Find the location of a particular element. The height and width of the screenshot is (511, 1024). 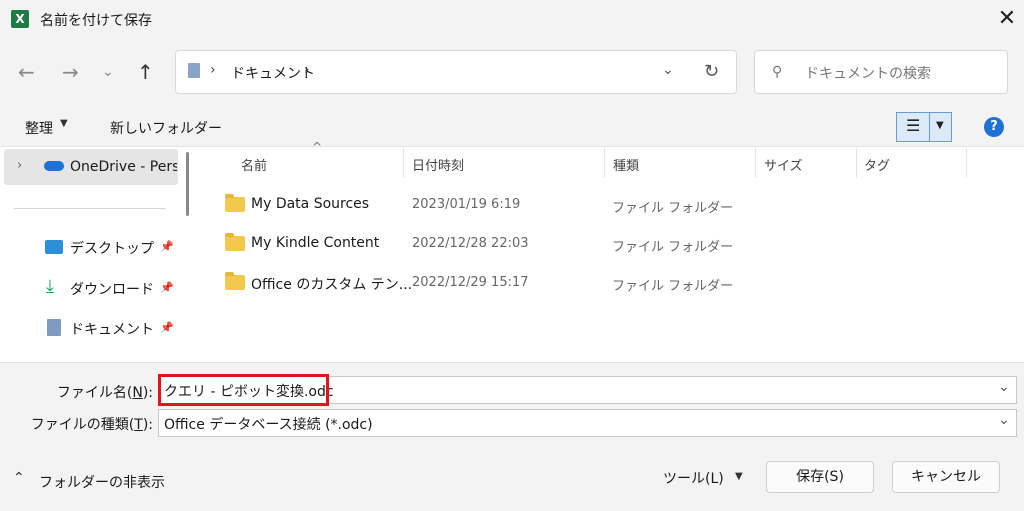

filename-label-post: ): is located at coordinates (147, 393).